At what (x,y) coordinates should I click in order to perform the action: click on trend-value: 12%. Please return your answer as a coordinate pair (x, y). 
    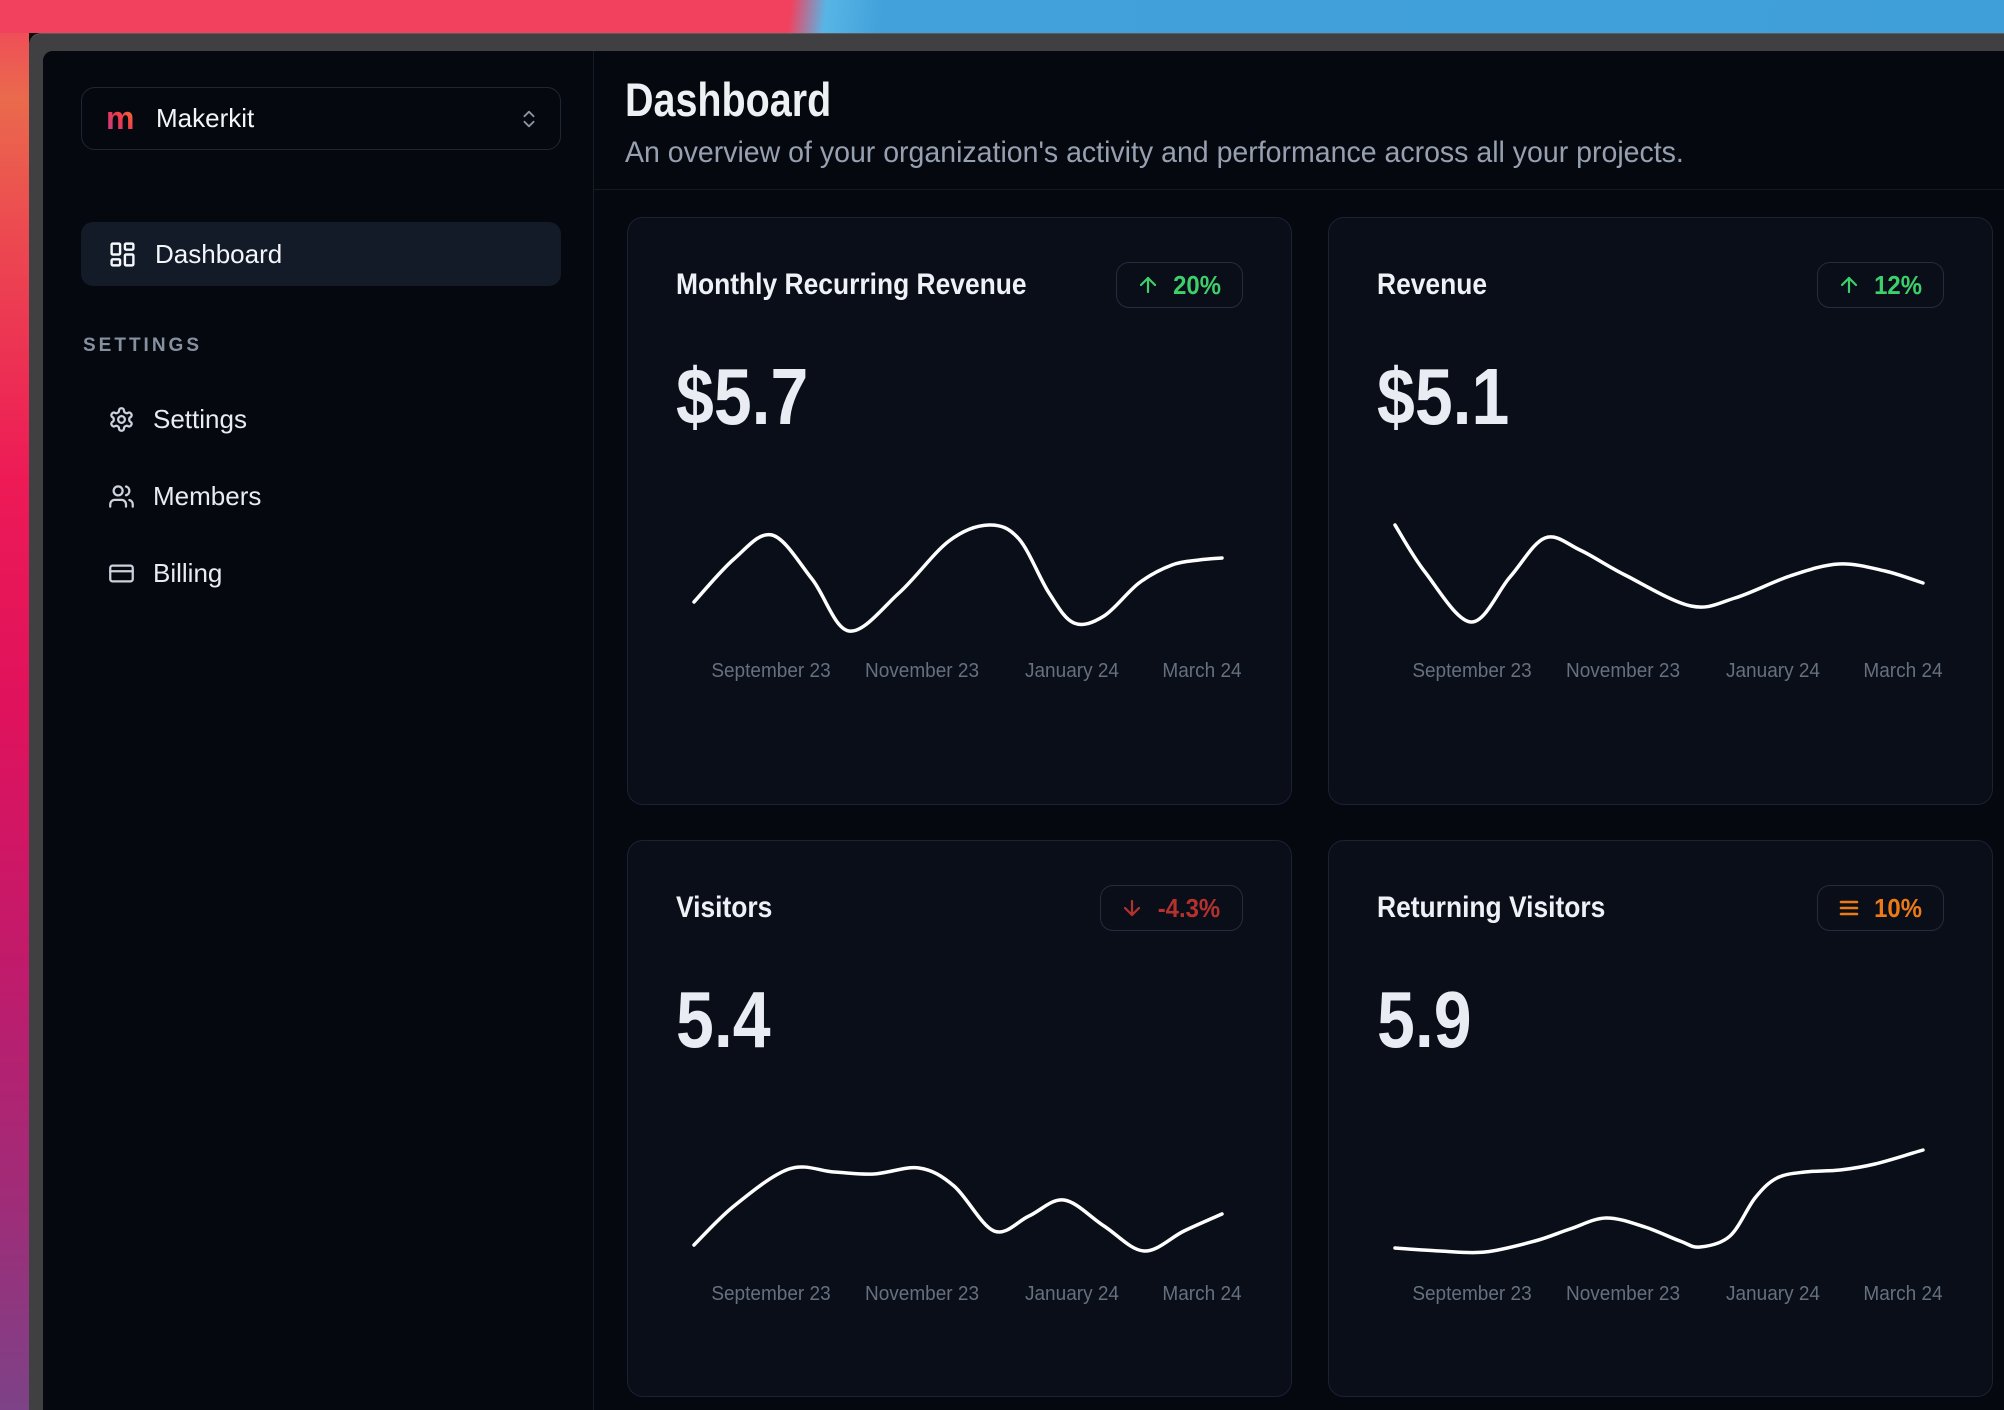
    Looking at the image, I should click on (1898, 284).